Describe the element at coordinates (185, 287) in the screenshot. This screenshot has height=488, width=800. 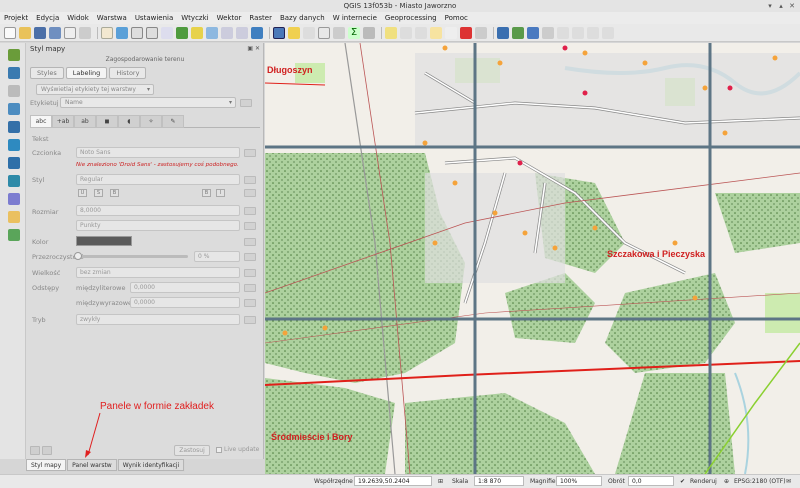
I see `letter-spacing-input: 0,0000` at that location.